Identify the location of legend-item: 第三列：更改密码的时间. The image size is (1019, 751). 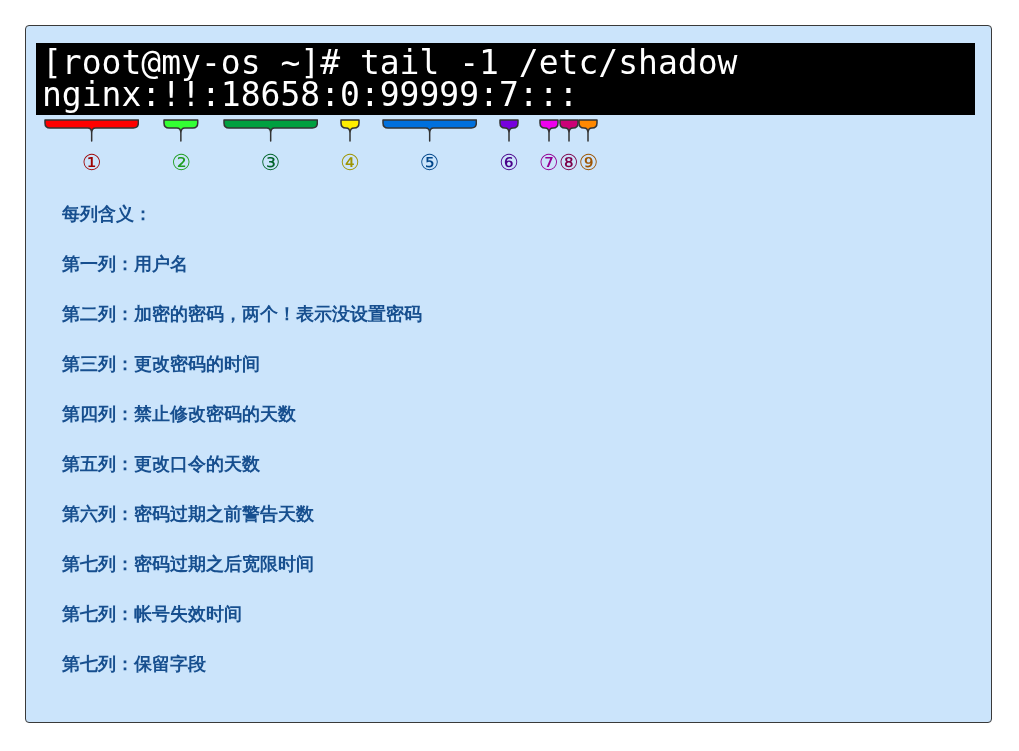
(161, 364).